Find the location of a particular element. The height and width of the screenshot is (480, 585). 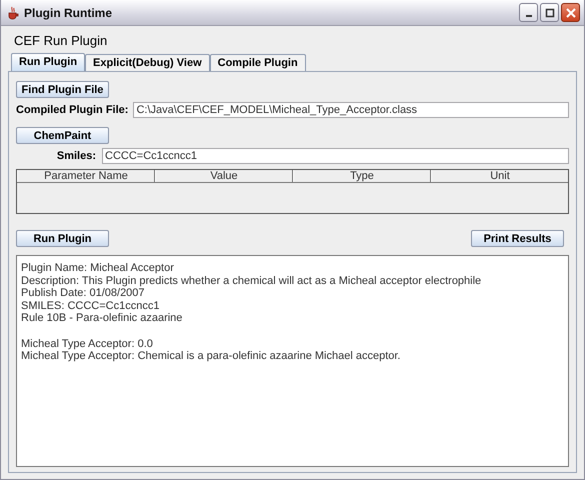

tab: Explicit(Debug) View is located at coordinates (147, 62).